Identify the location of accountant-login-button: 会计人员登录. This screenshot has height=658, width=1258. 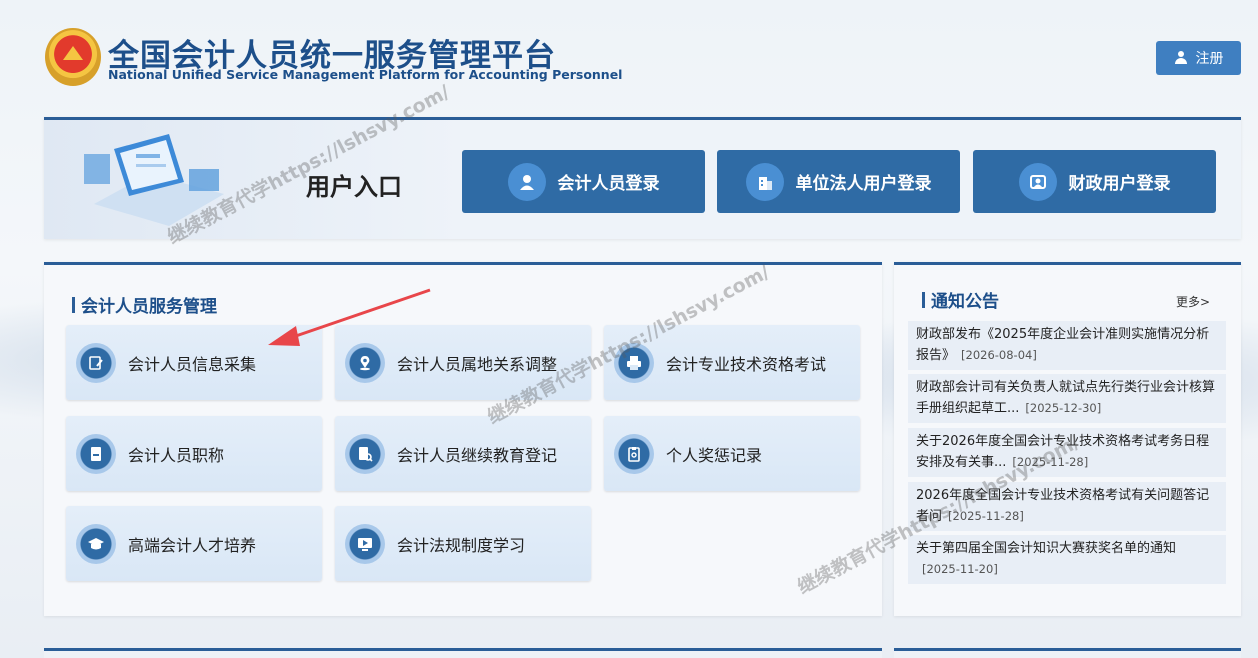
(583, 181).